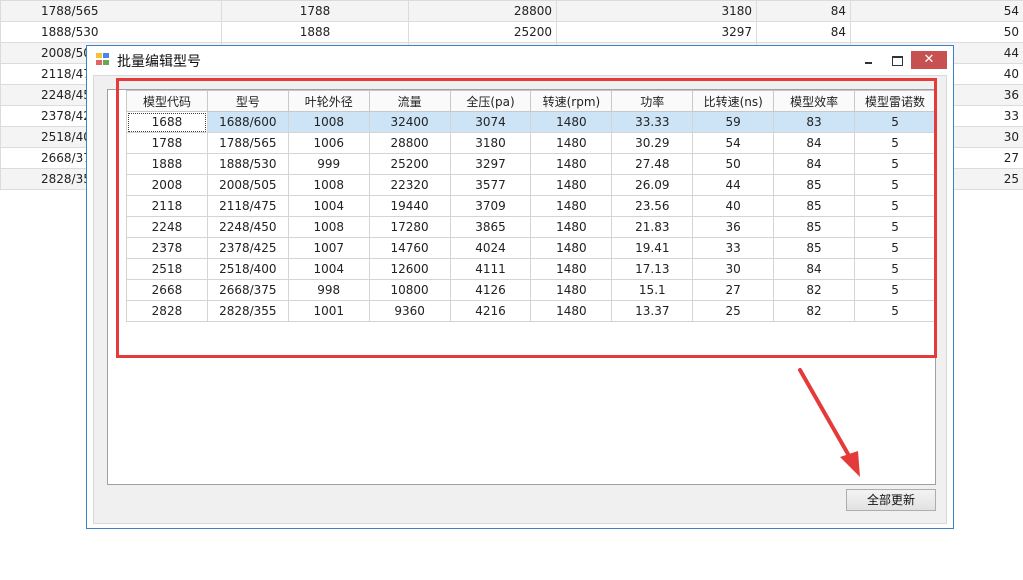 Image resolution: width=1023 pixels, height=580 pixels. What do you see at coordinates (656, 32) in the screenshot?
I see `background-cell: 3297` at bounding box center [656, 32].